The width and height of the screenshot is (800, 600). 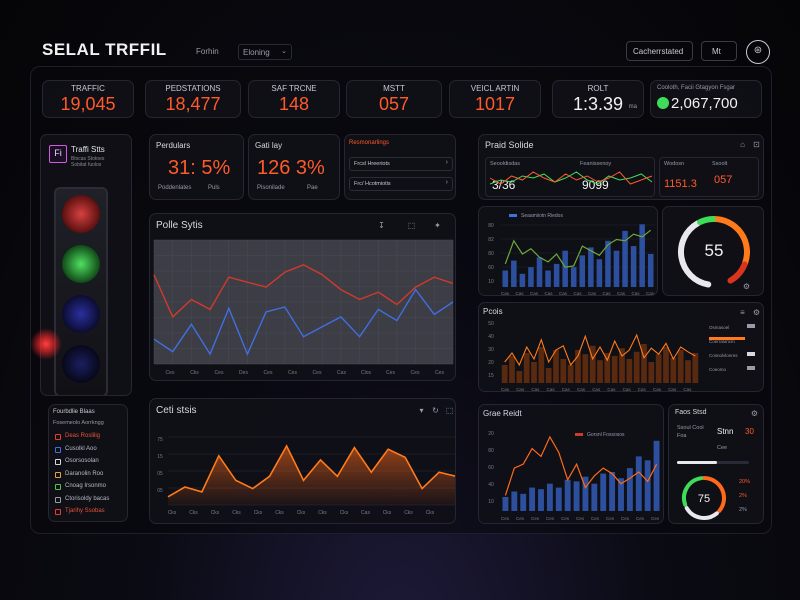 I want to click on legend-item-label: Osorsosolan, so click(x=82, y=461).